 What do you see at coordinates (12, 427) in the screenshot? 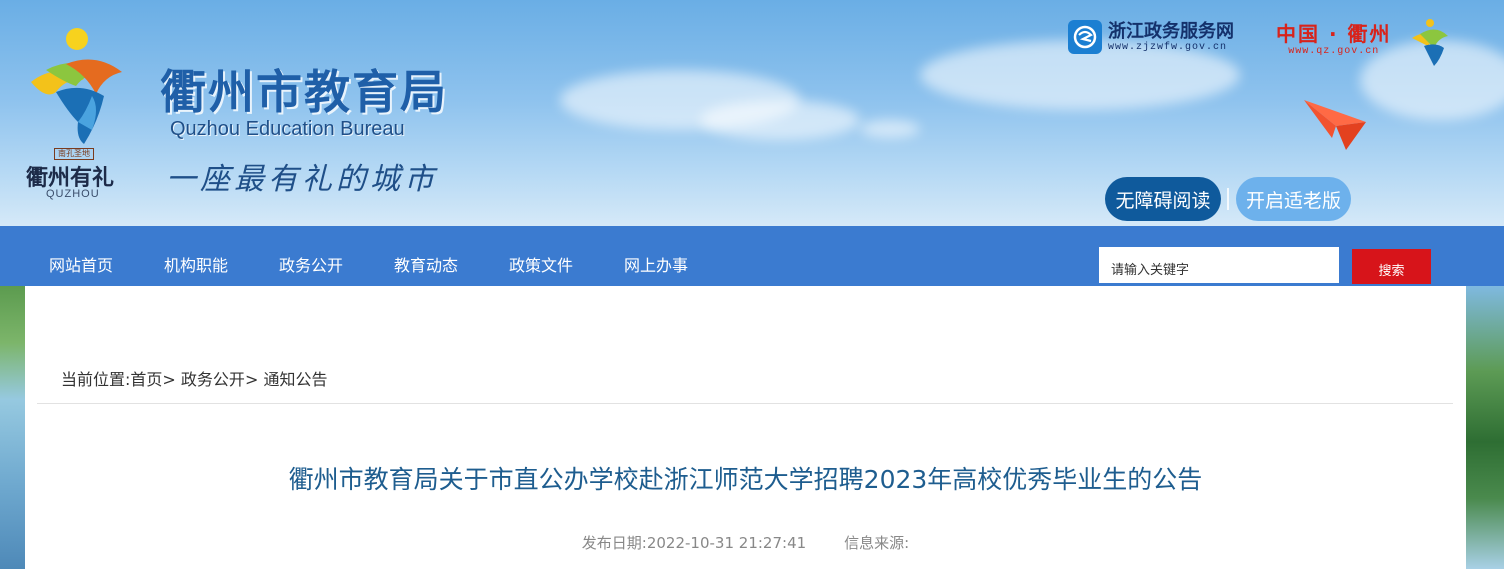
I see `scenery-left` at bounding box center [12, 427].